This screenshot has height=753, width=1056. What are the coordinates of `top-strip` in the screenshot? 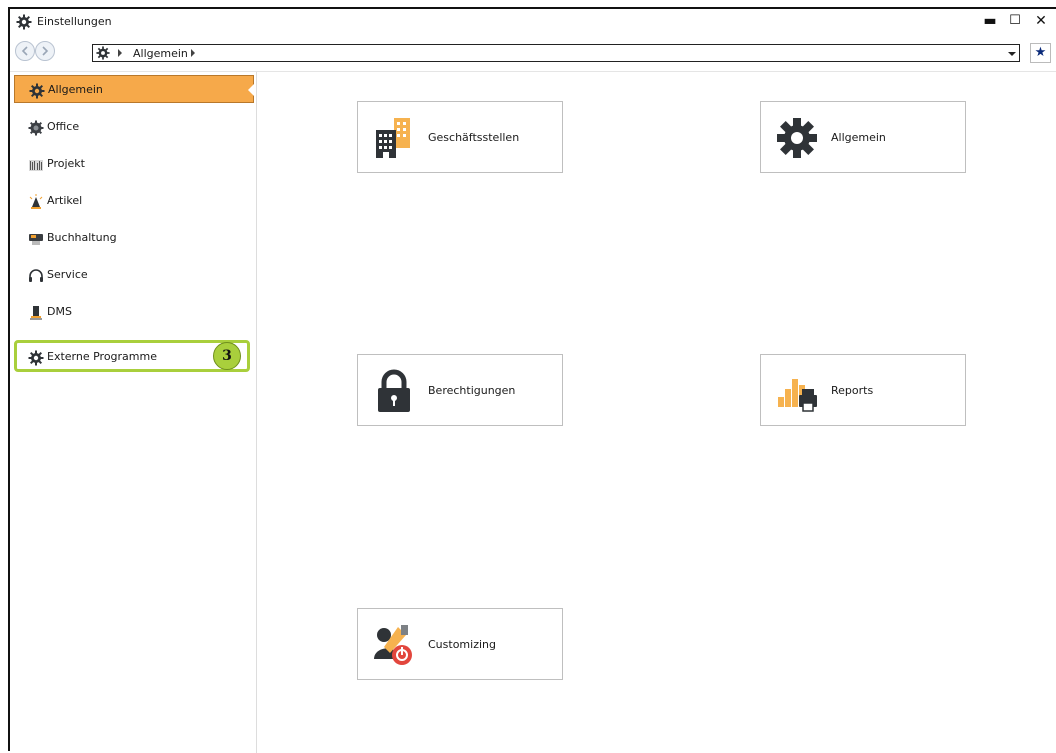 It's located at (528, 3).